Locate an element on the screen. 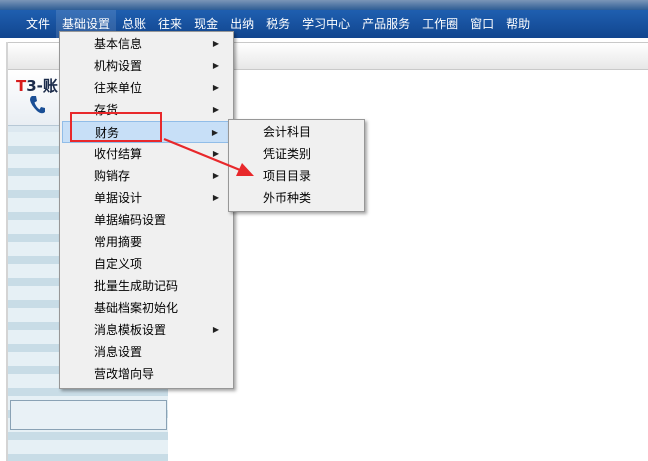 The image size is (648, 461). menu-item-partners: 往来单位 ▶ is located at coordinates (146, 88).